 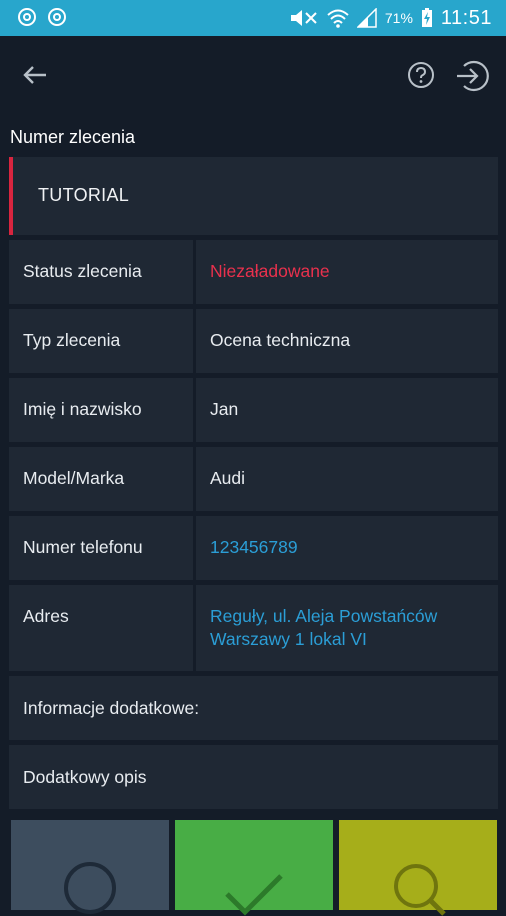 I want to click on app-bar, so click(x=253, y=76).